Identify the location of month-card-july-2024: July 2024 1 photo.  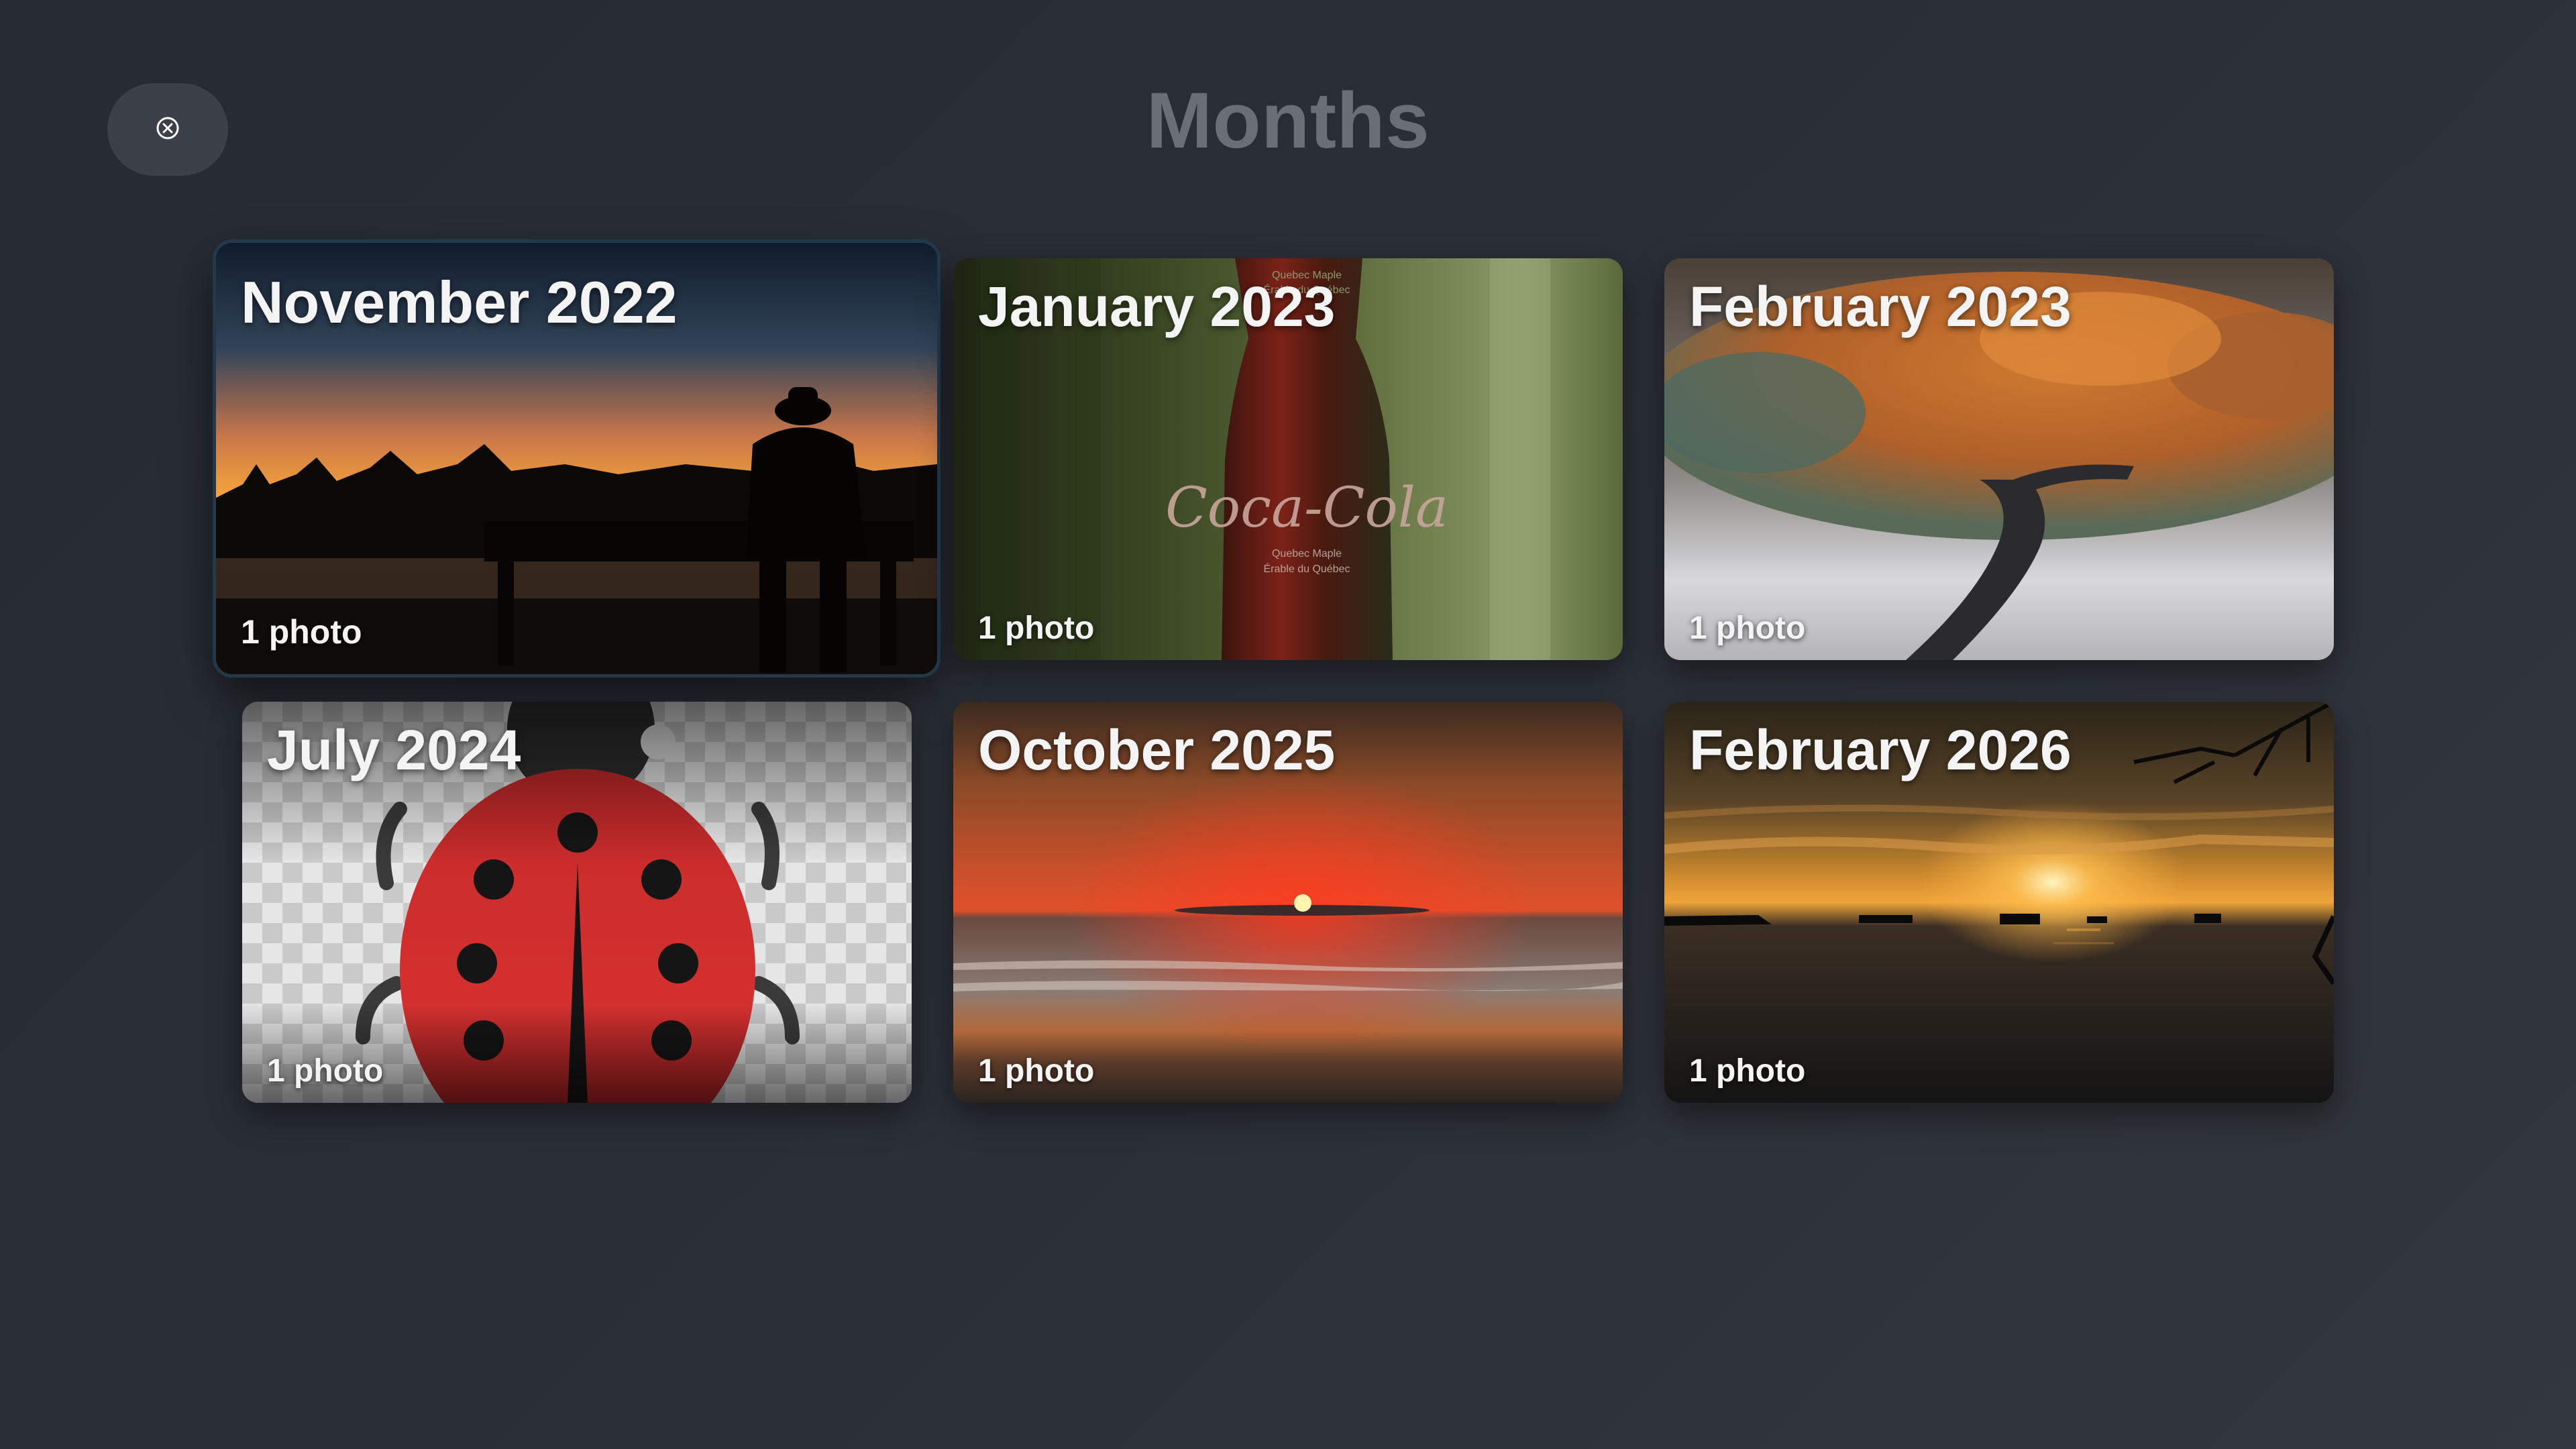
(577, 902).